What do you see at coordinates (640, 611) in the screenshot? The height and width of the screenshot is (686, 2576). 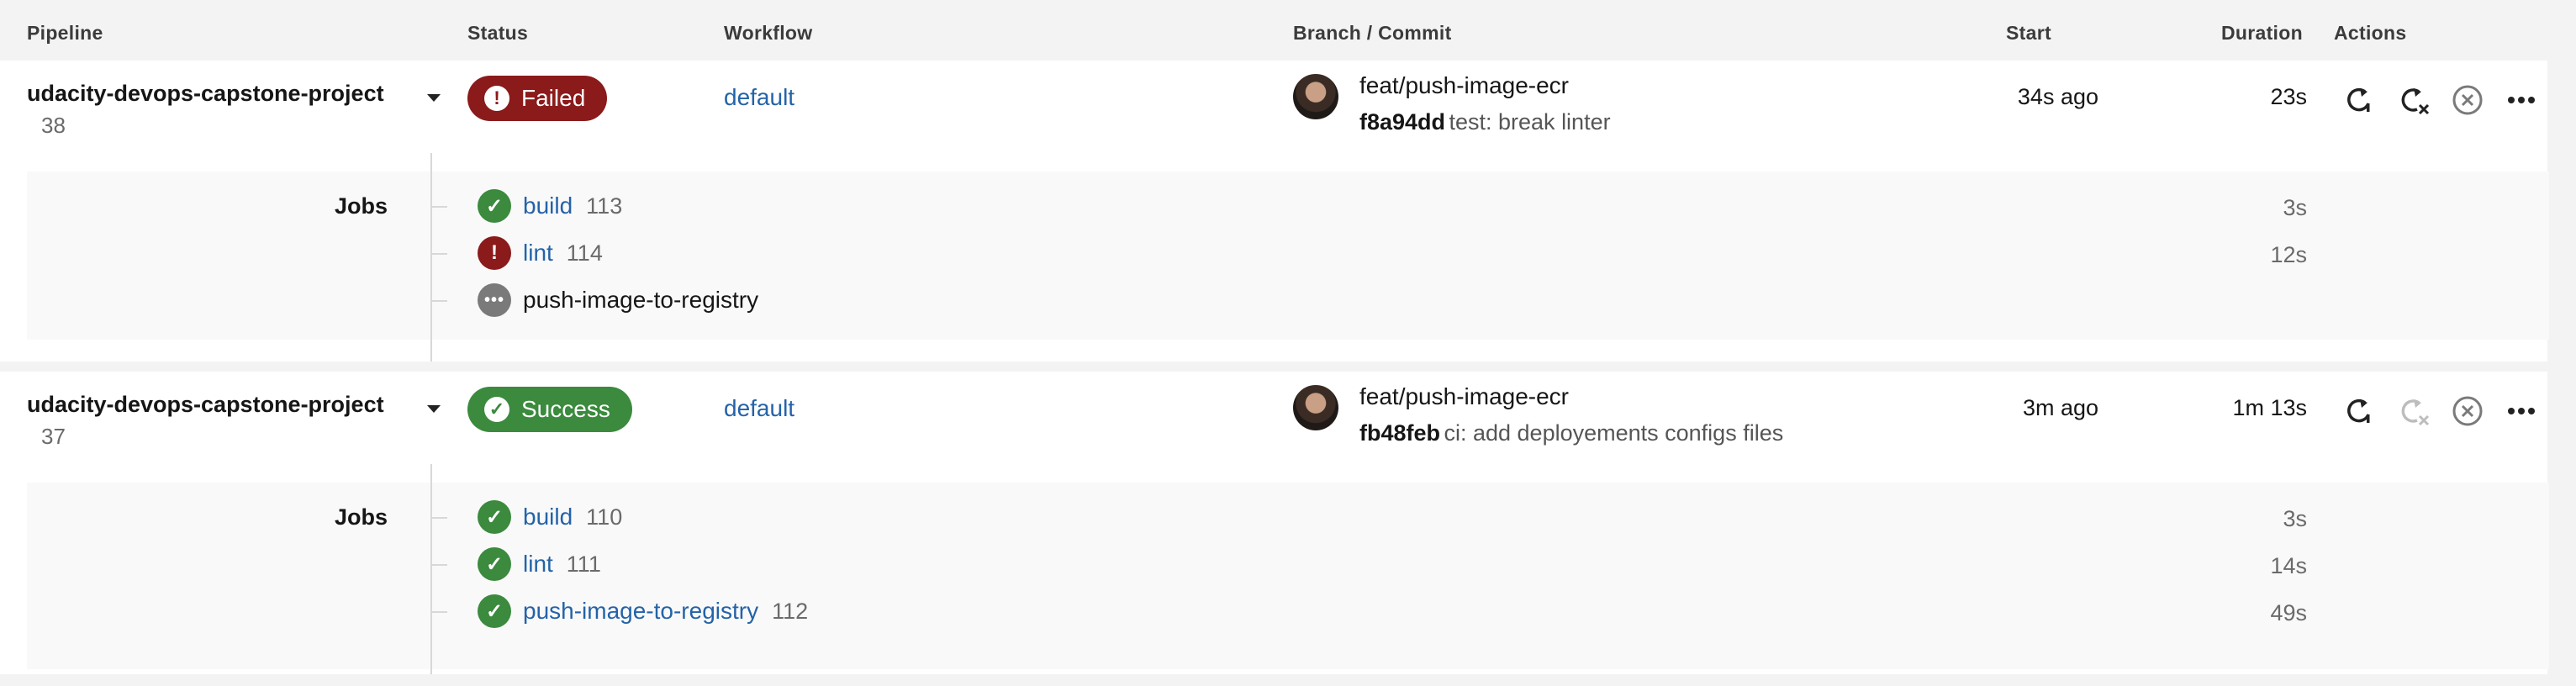 I see `job-link: push-image-to-registry` at bounding box center [640, 611].